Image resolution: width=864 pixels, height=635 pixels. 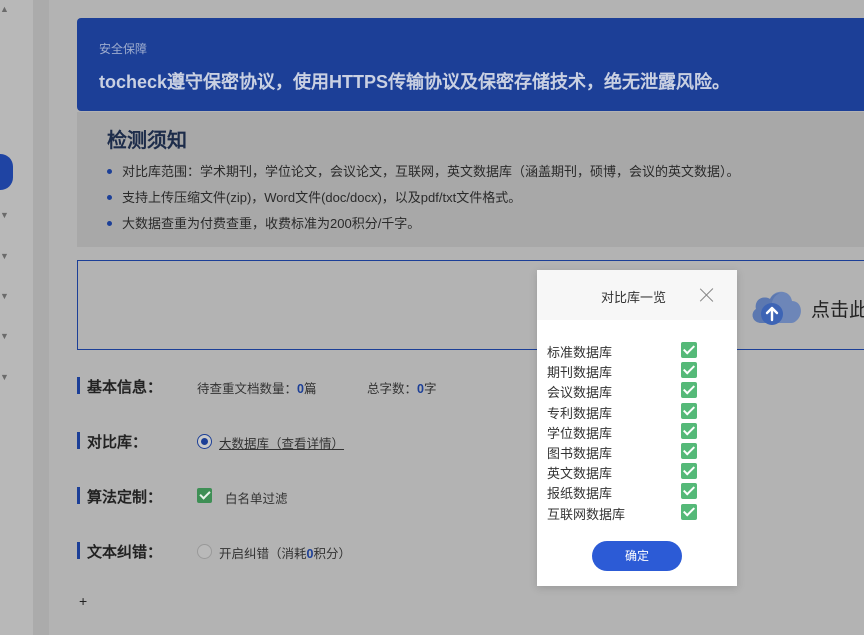 I want to click on database-item: 期刊数据库, so click(x=627, y=370).